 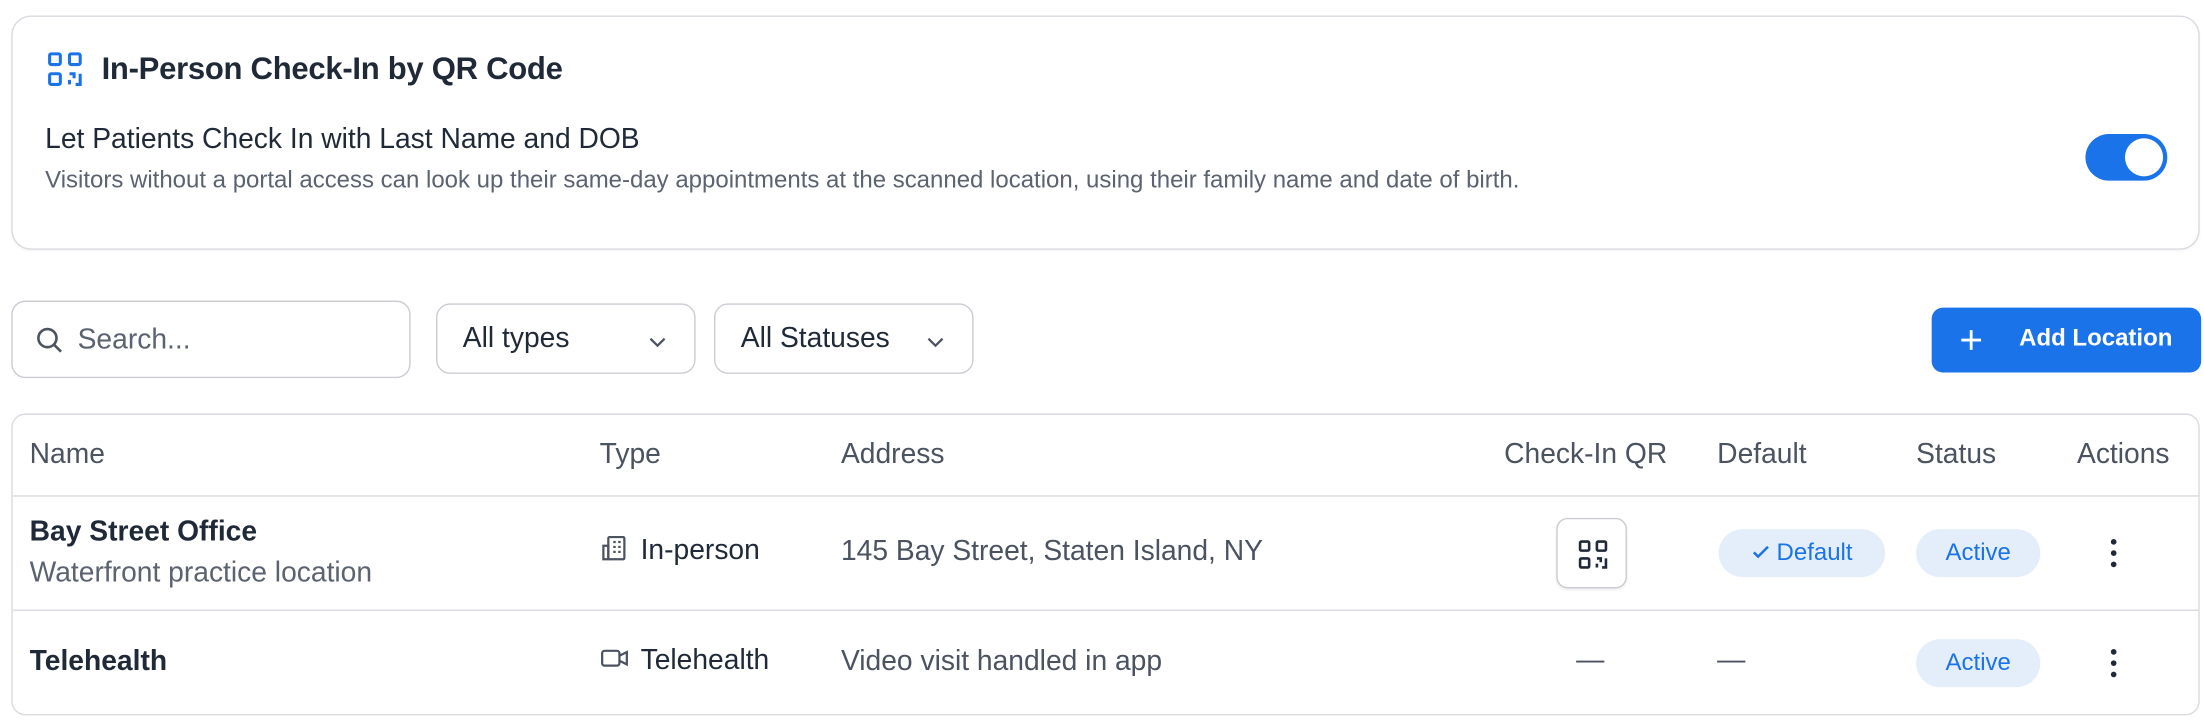 I want to click on column-header-name: Name, so click(x=67, y=454).